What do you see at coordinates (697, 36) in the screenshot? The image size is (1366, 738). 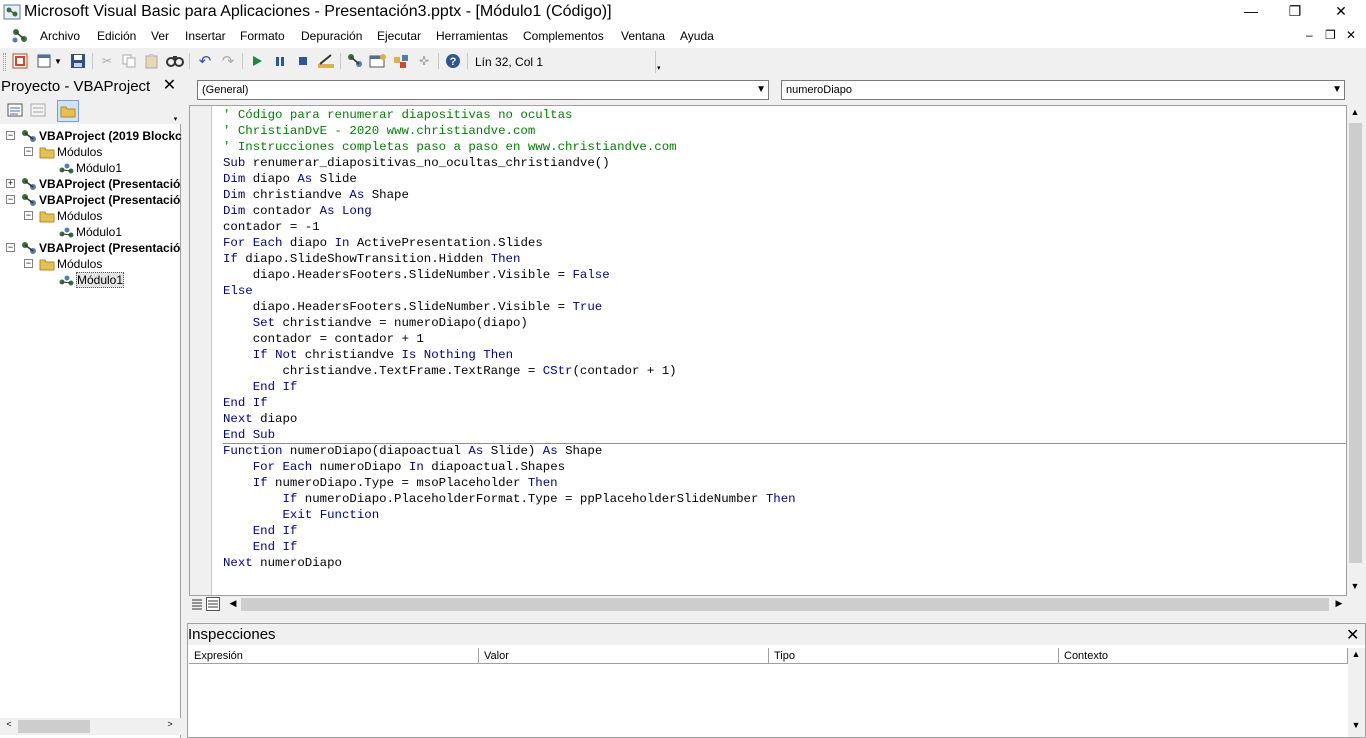 I see `menu-ayuda: Ayuda` at bounding box center [697, 36].